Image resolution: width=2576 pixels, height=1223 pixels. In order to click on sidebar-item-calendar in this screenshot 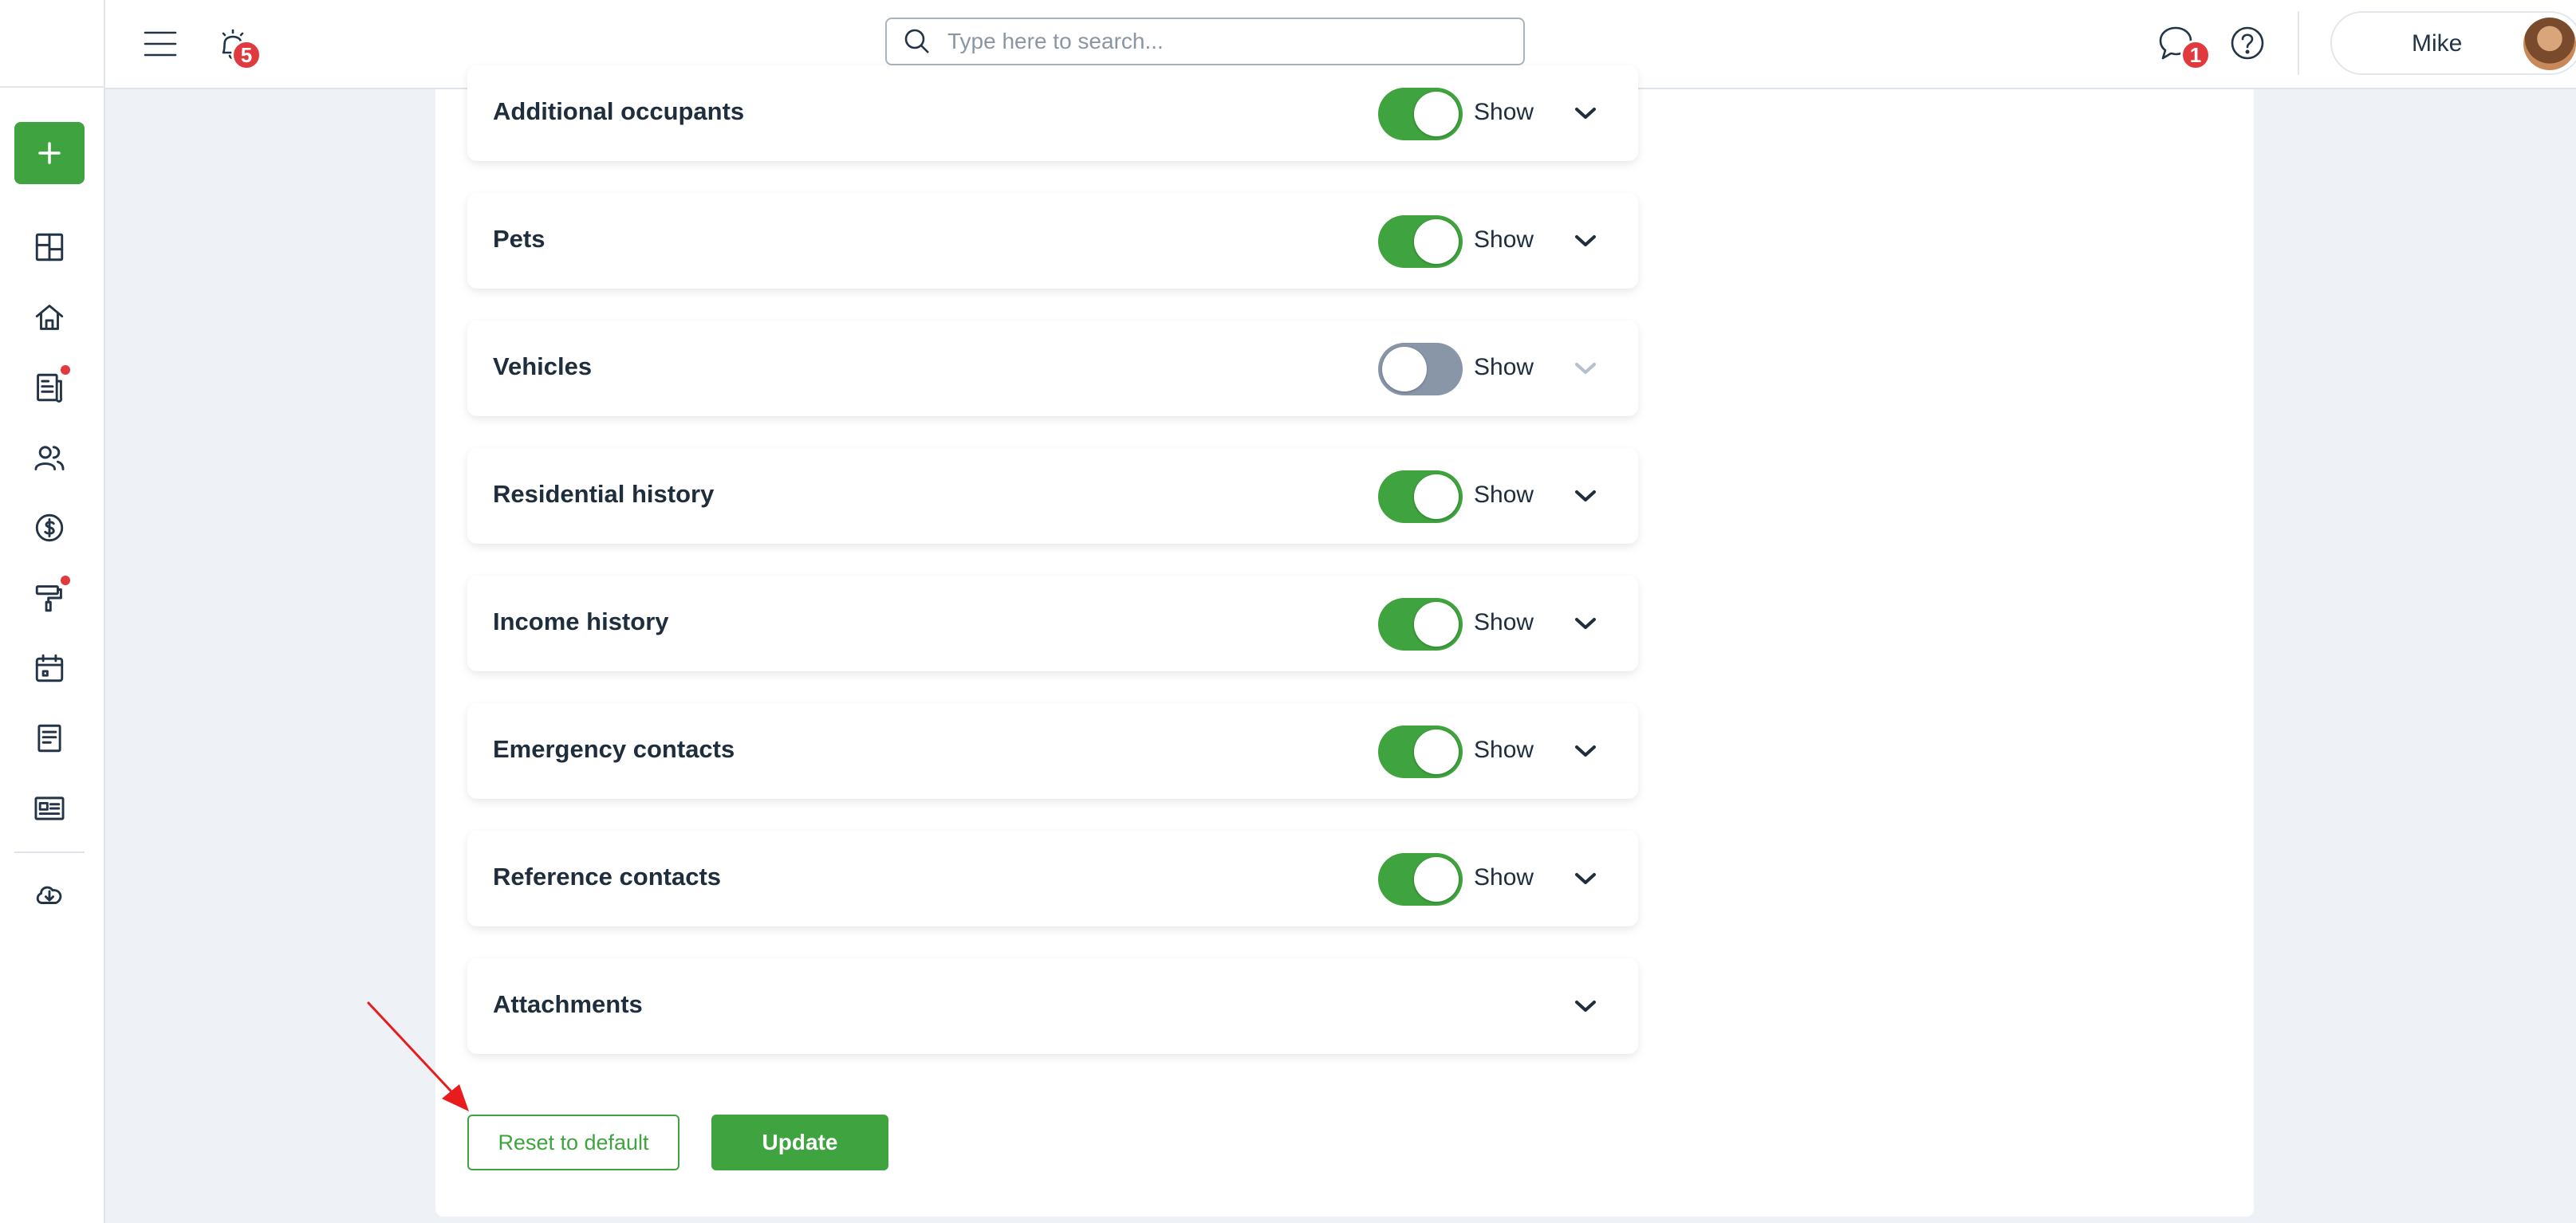, I will do `click(49, 668)`.